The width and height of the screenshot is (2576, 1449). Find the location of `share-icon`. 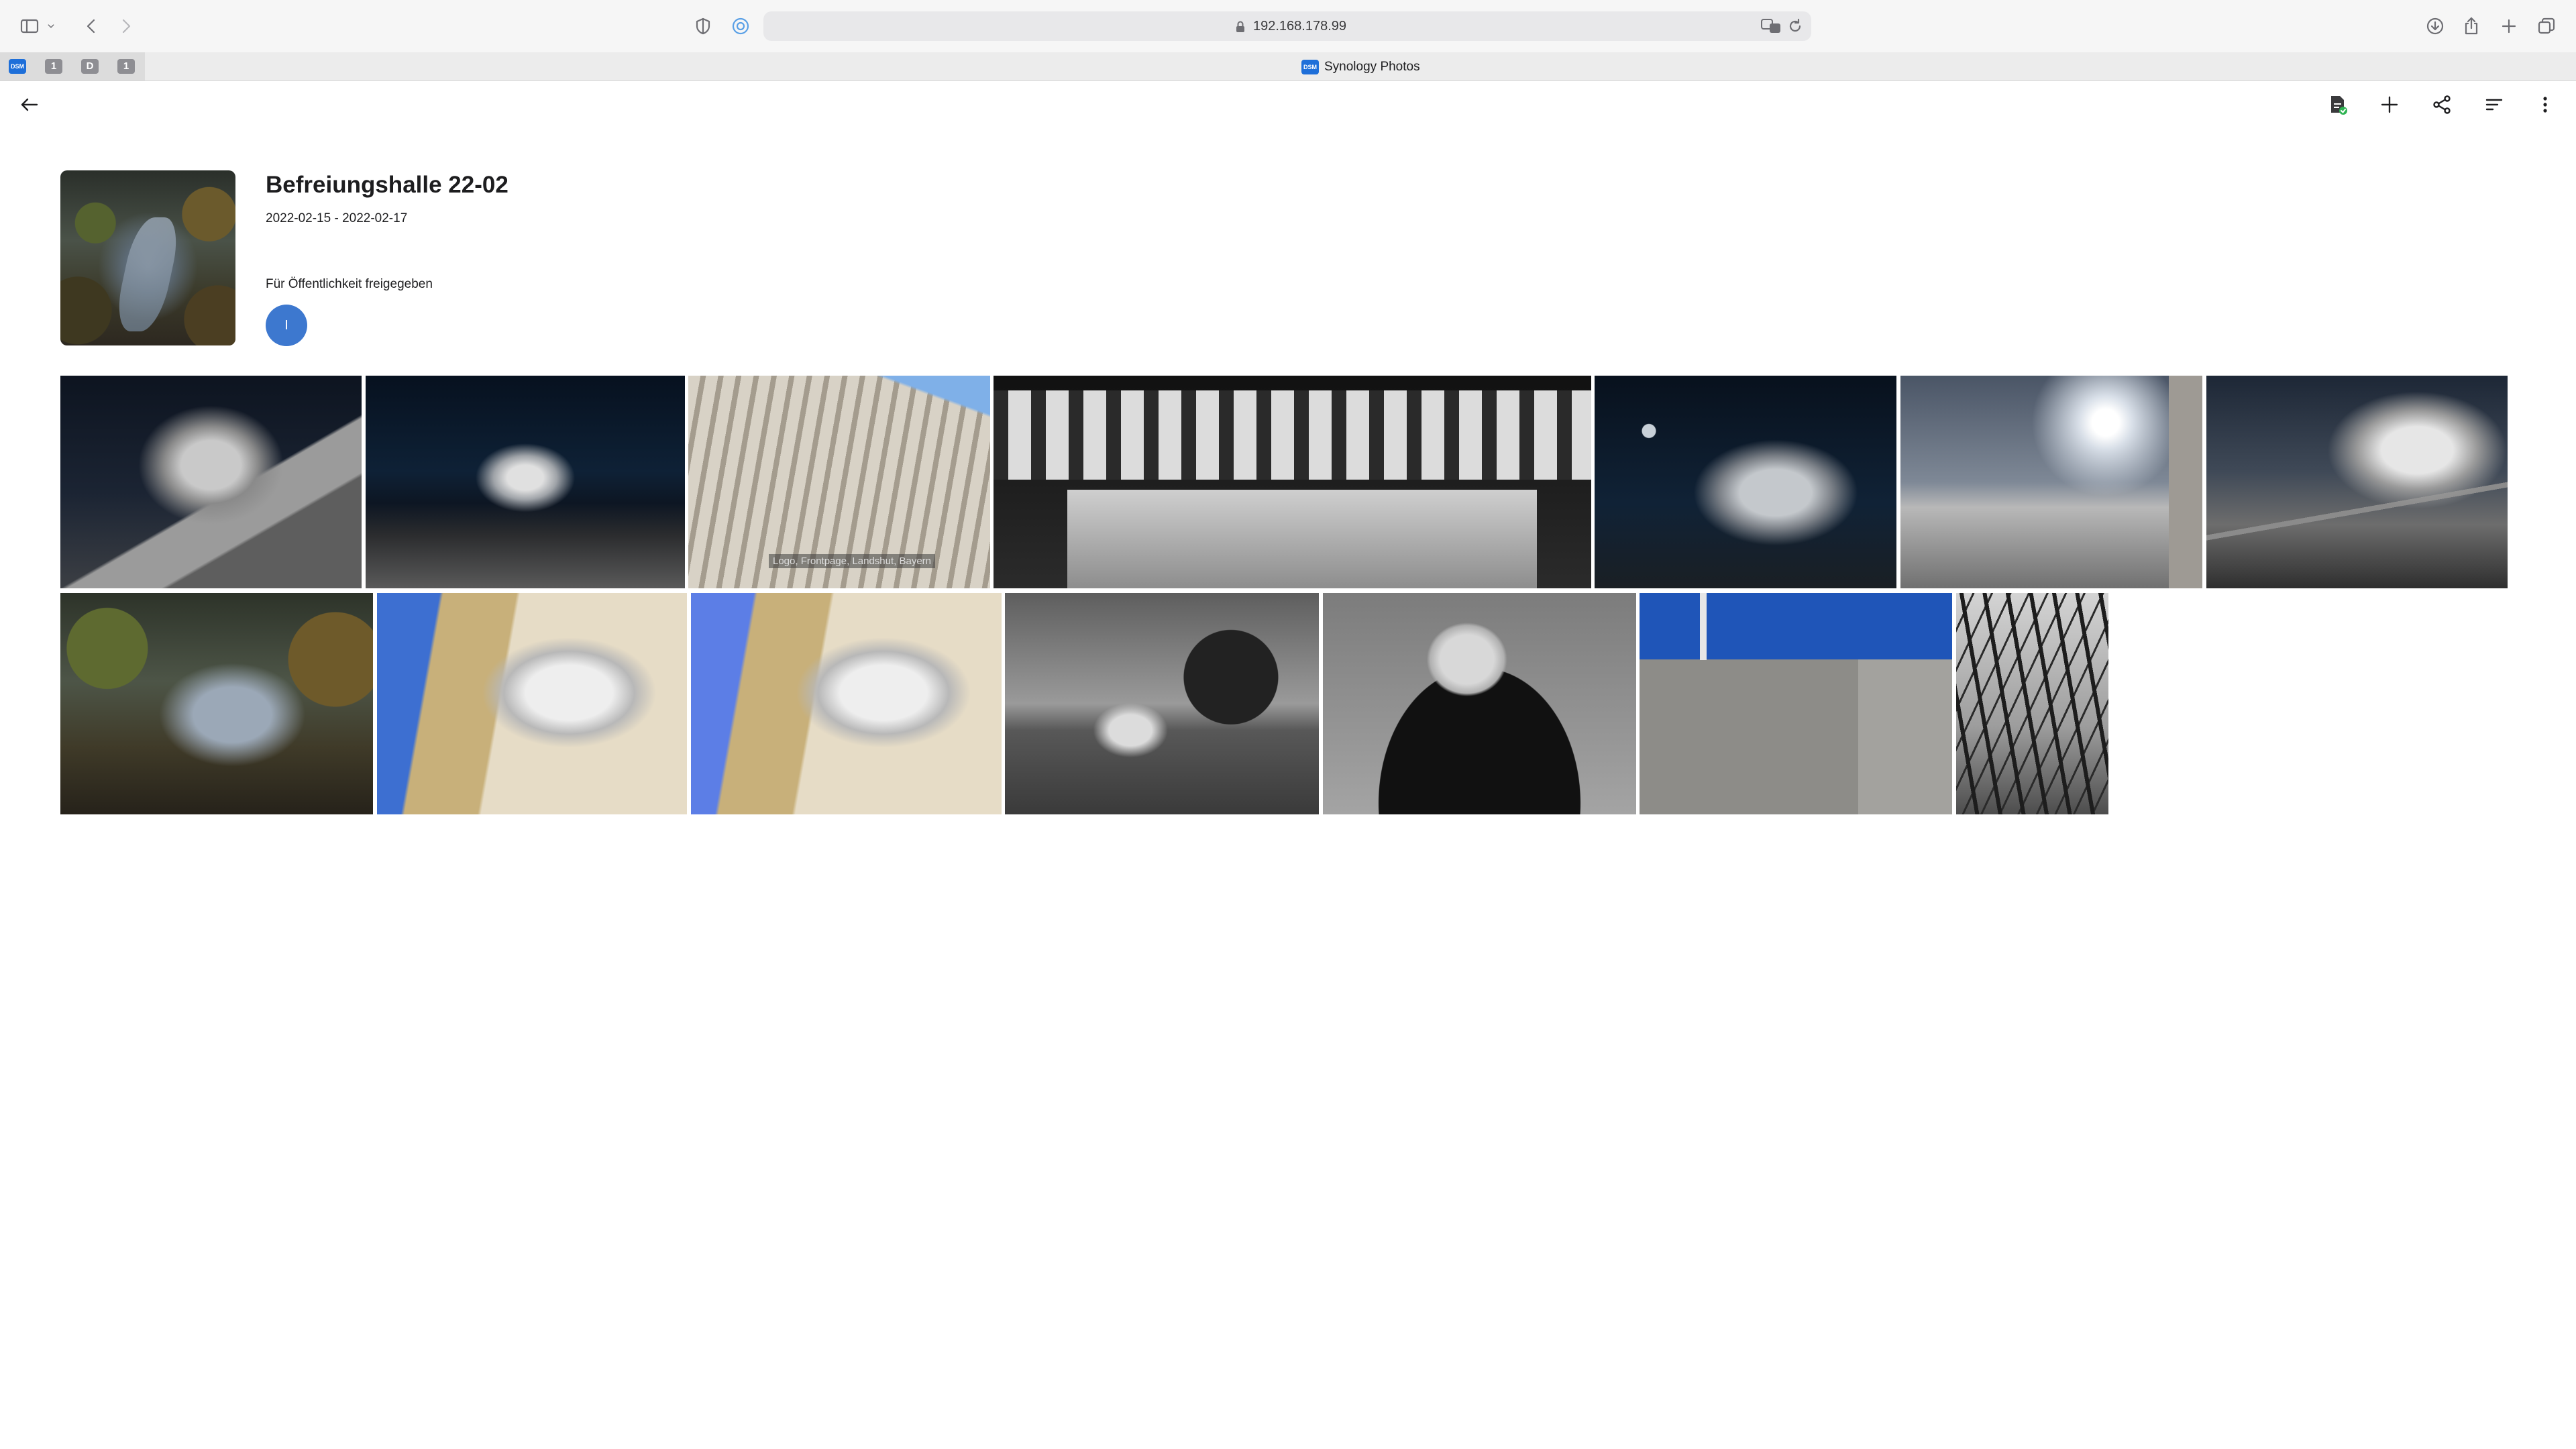

share-icon is located at coordinates (2441, 104).